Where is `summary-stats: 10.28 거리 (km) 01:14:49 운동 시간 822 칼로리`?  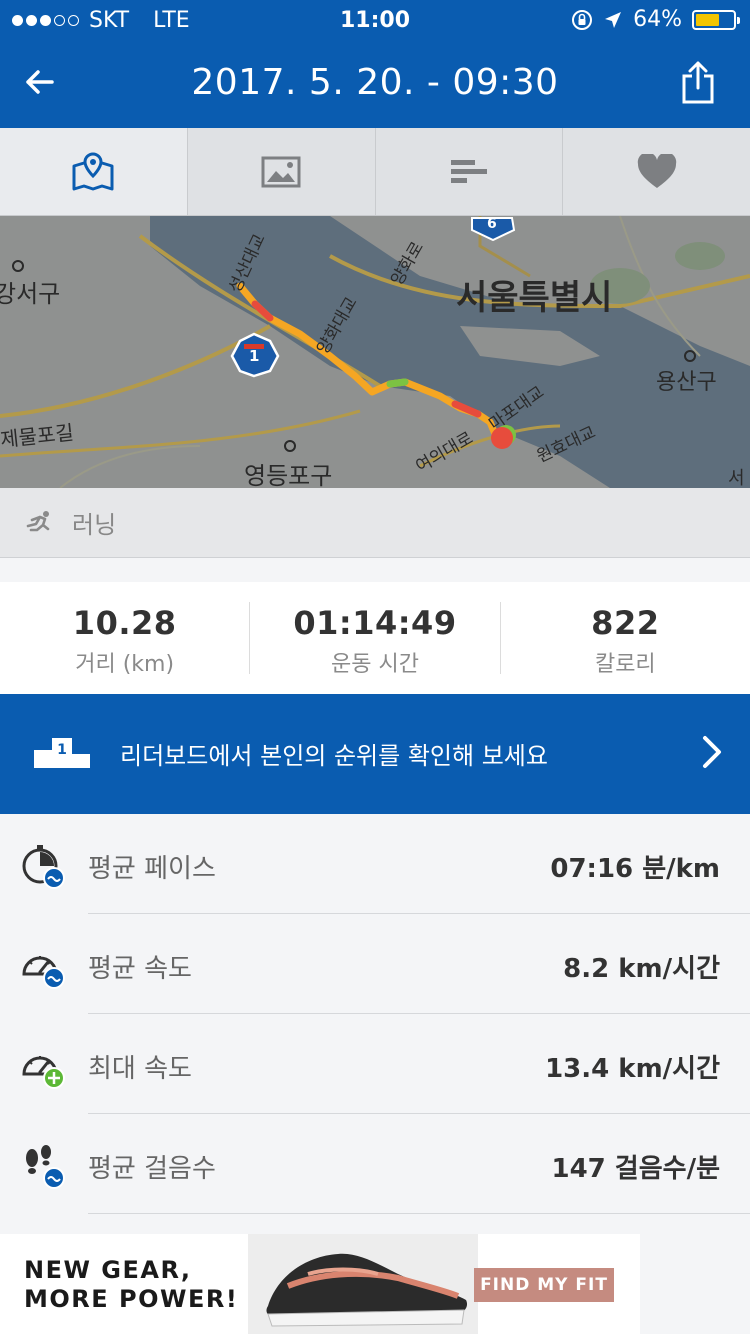
summary-stats: 10.28 거리 (km) 01:14:49 운동 시간 822 칼로리 is located at coordinates (375, 638).